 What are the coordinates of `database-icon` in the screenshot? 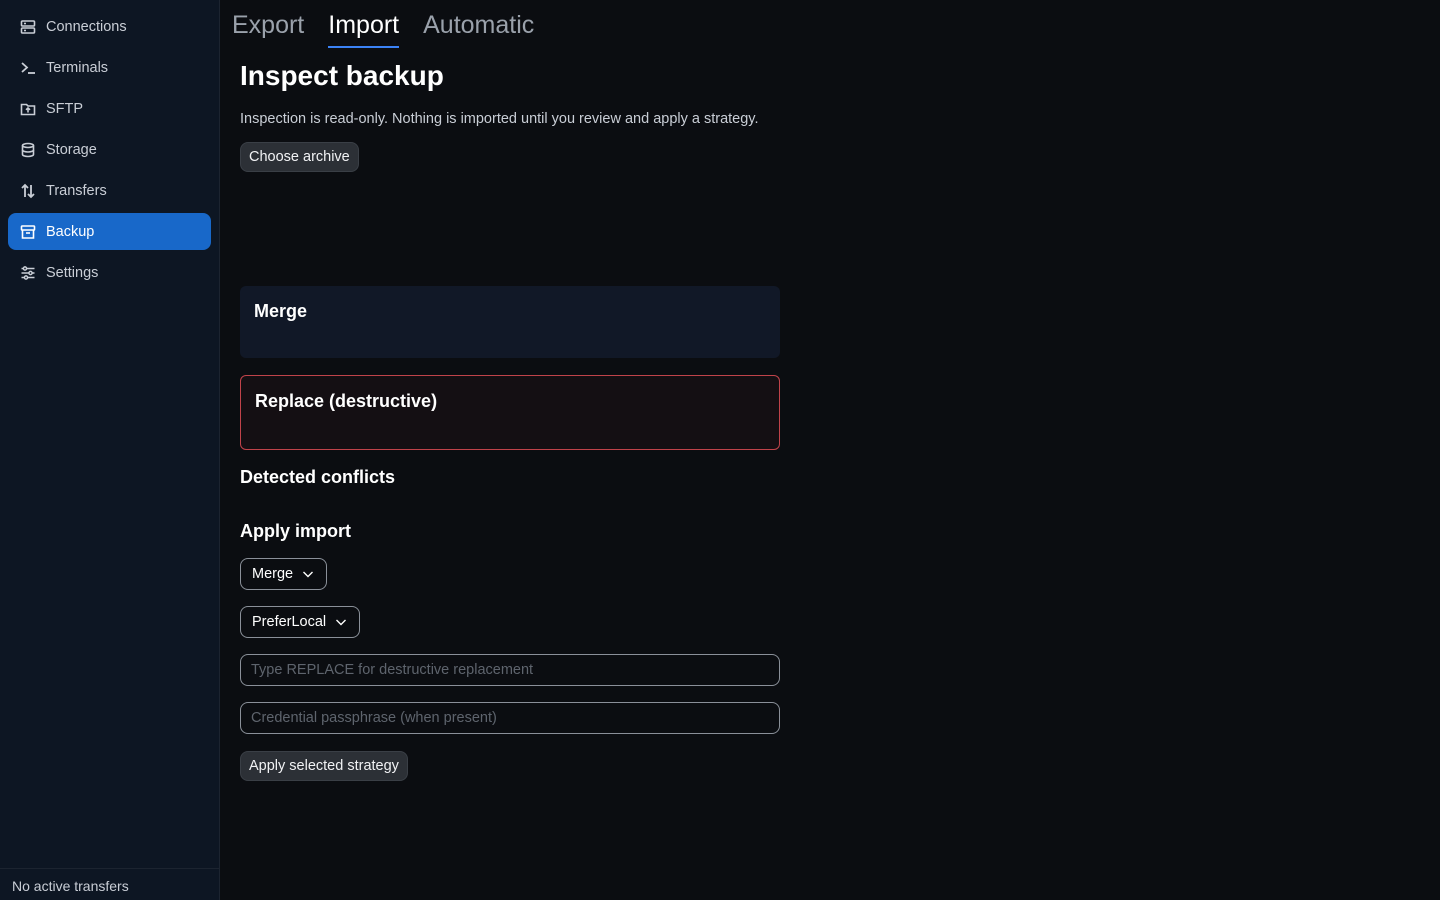 It's located at (28, 150).